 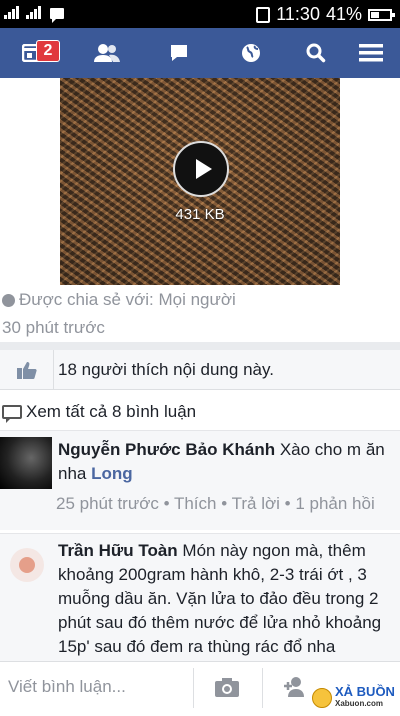 What do you see at coordinates (263, 14) in the screenshot?
I see `phone-icon` at bounding box center [263, 14].